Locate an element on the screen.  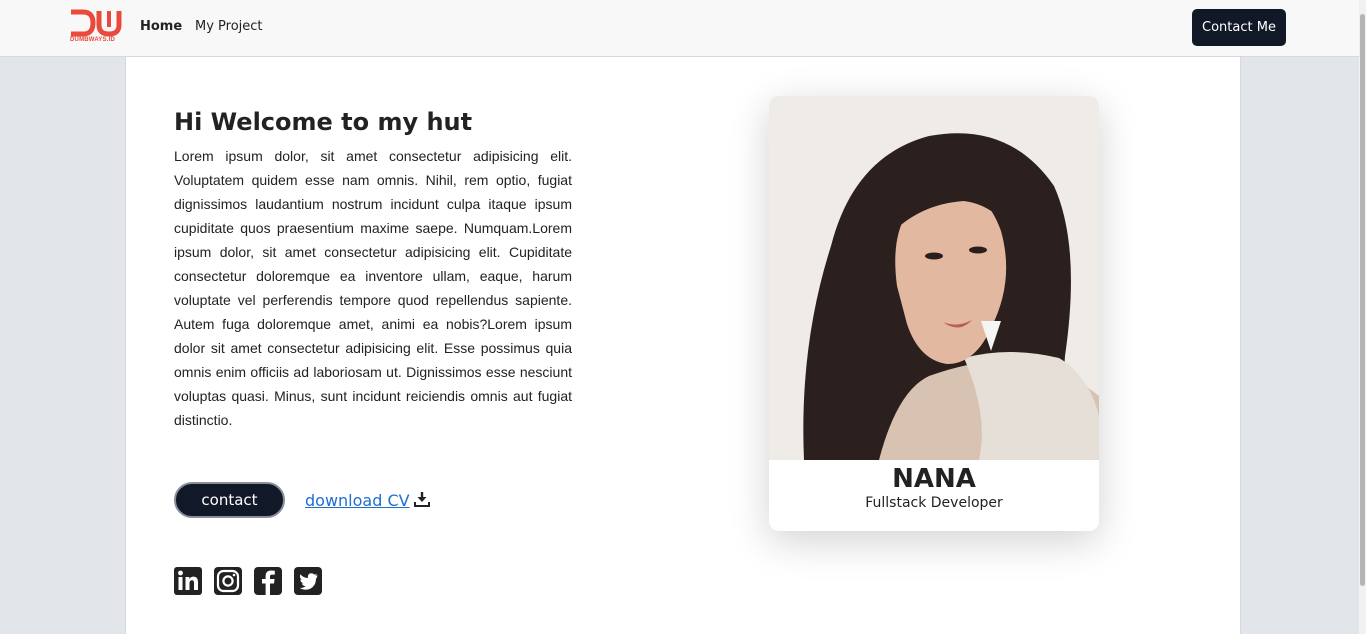
logo-text: DUMBWAYS.ID is located at coordinates (92, 40).